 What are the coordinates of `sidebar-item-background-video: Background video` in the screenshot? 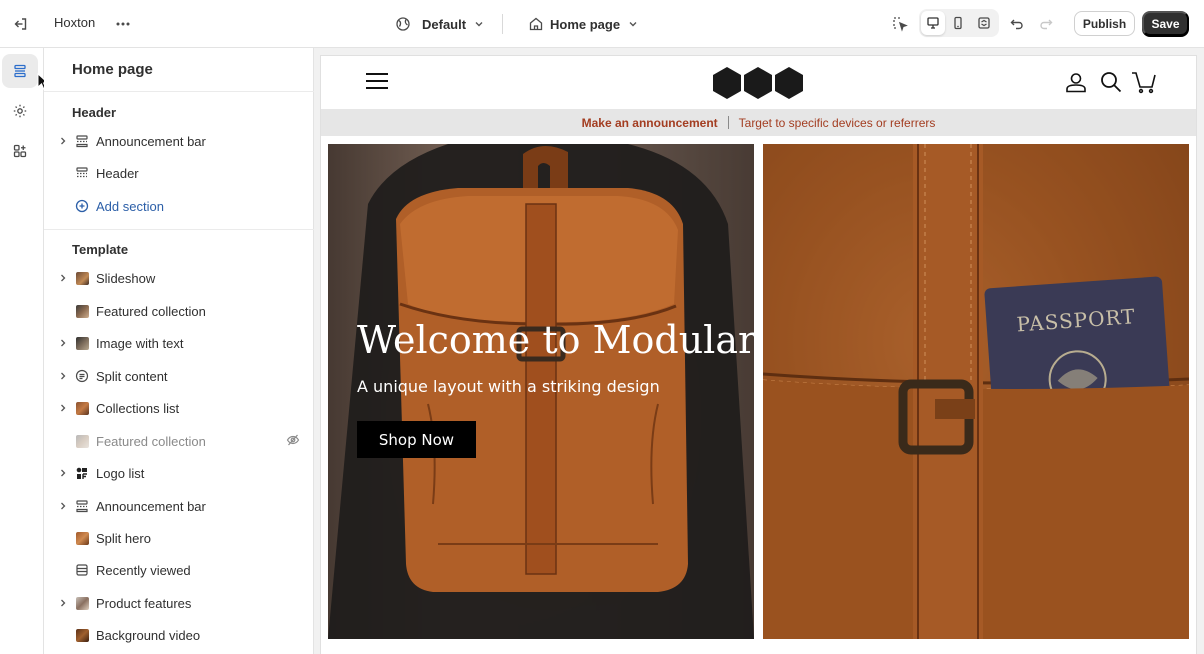 It's located at (181, 635).